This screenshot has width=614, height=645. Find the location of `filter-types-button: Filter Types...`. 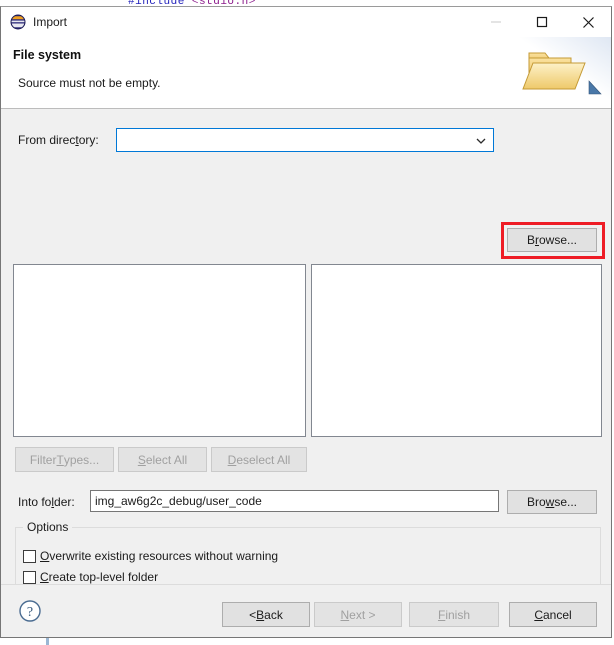

filter-types-button: Filter Types... is located at coordinates (64, 459).